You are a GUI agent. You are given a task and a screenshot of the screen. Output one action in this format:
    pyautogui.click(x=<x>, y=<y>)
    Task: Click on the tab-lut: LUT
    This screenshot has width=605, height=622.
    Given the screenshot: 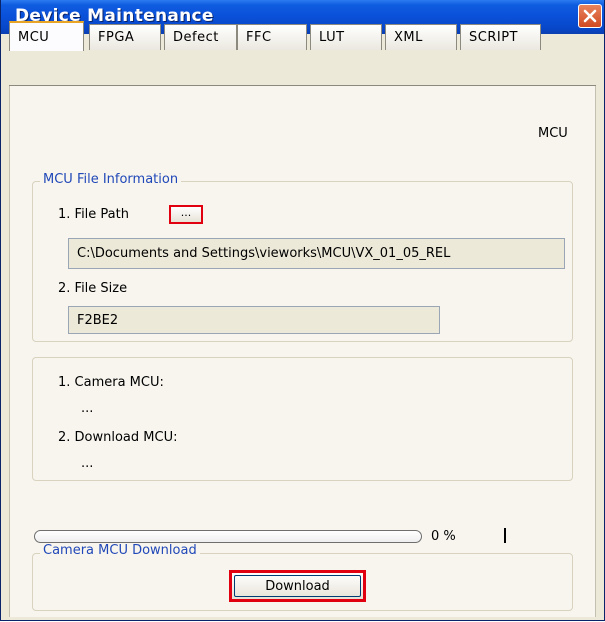 What is the action you would take?
    pyautogui.click(x=346, y=37)
    